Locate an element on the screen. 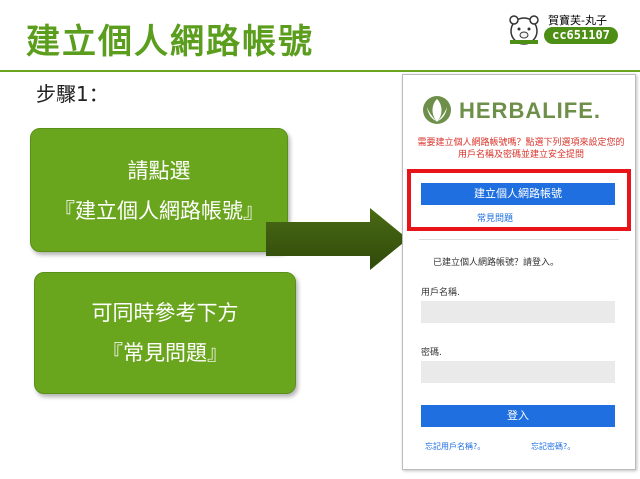 The image size is (640, 479). instruction-line: 可同時參考下方 is located at coordinates (165, 313).